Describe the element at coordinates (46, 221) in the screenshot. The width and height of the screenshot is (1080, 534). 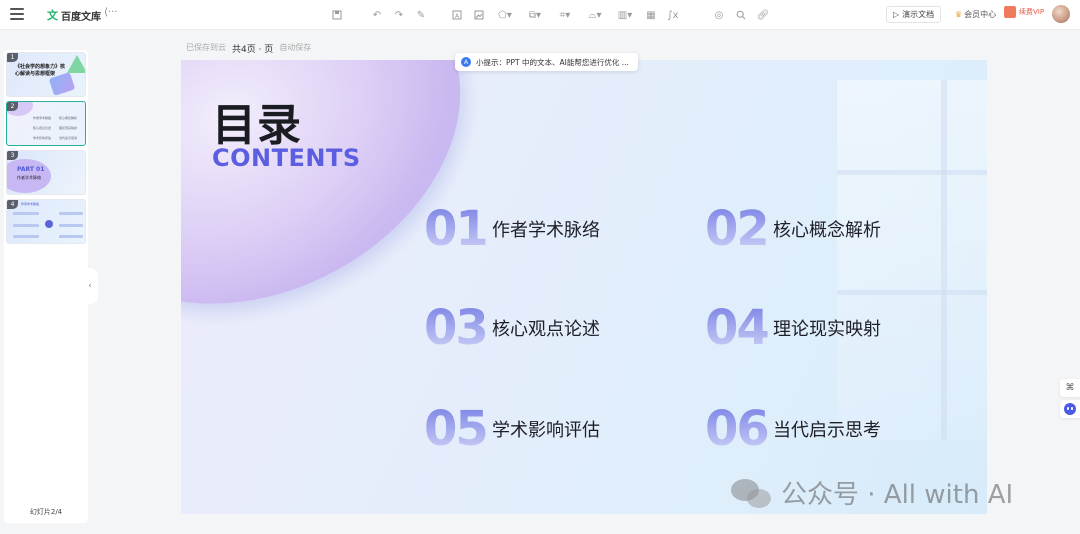
I see `slide-thumbnail-4: 4 作者学术脉络` at that location.